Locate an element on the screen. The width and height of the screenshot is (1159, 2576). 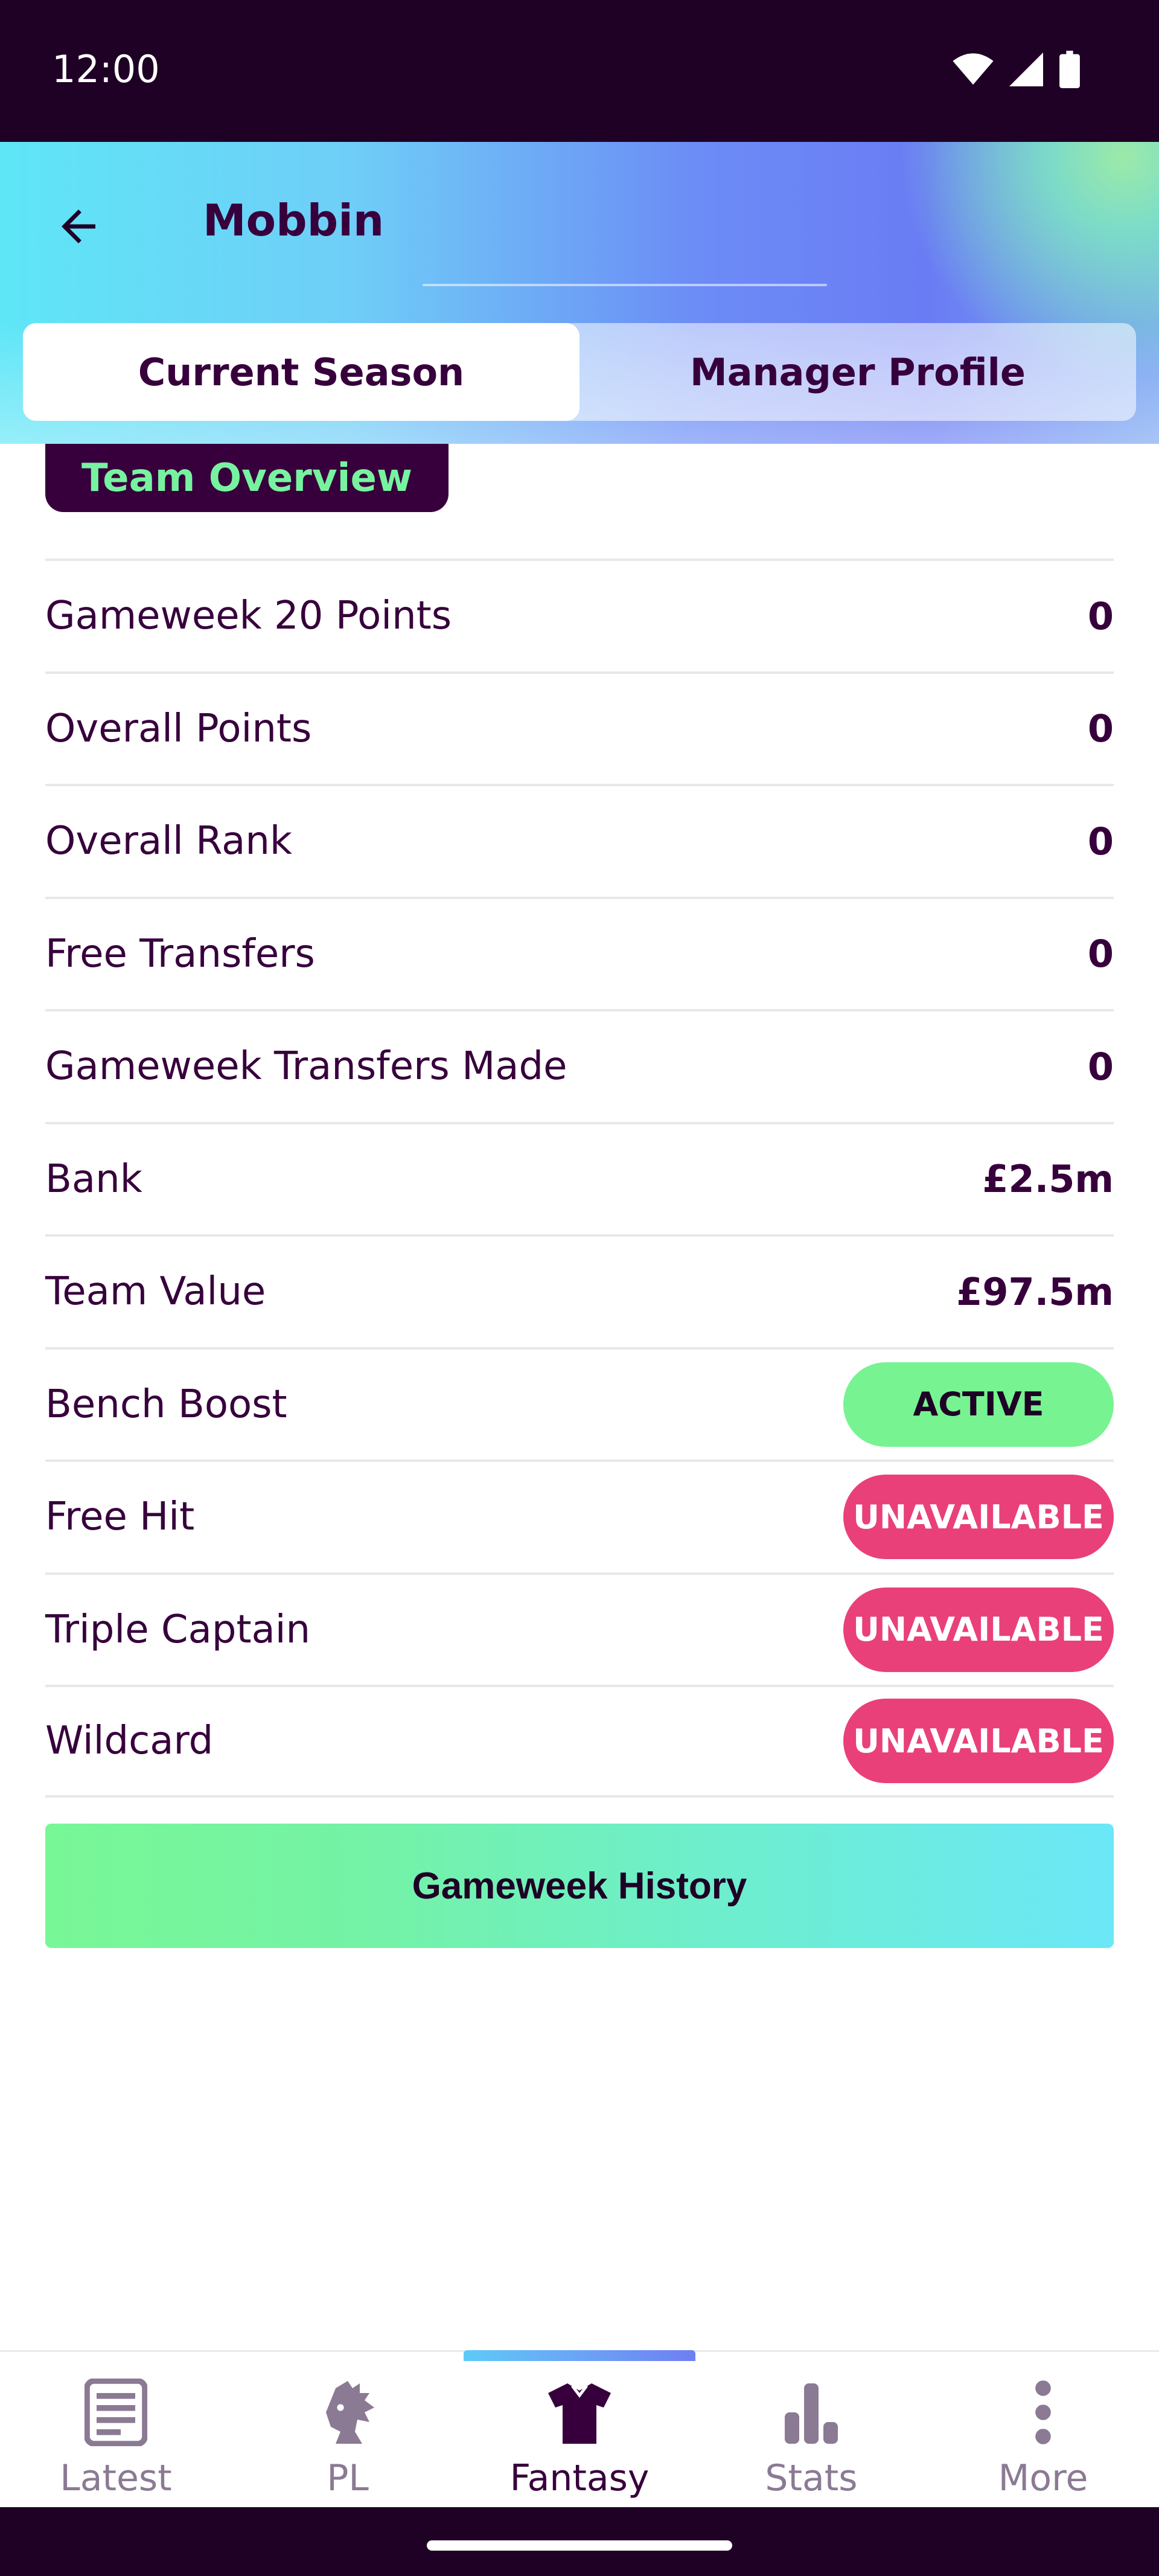
nav-label: More is located at coordinates (1043, 2478).